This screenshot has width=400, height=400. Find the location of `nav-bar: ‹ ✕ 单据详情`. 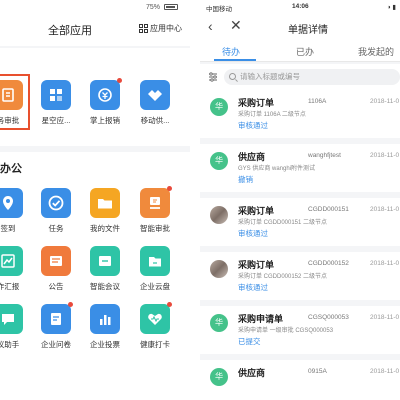

nav-bar: ‹ ✕ 单据详情 is located at coordinates (300, 27).